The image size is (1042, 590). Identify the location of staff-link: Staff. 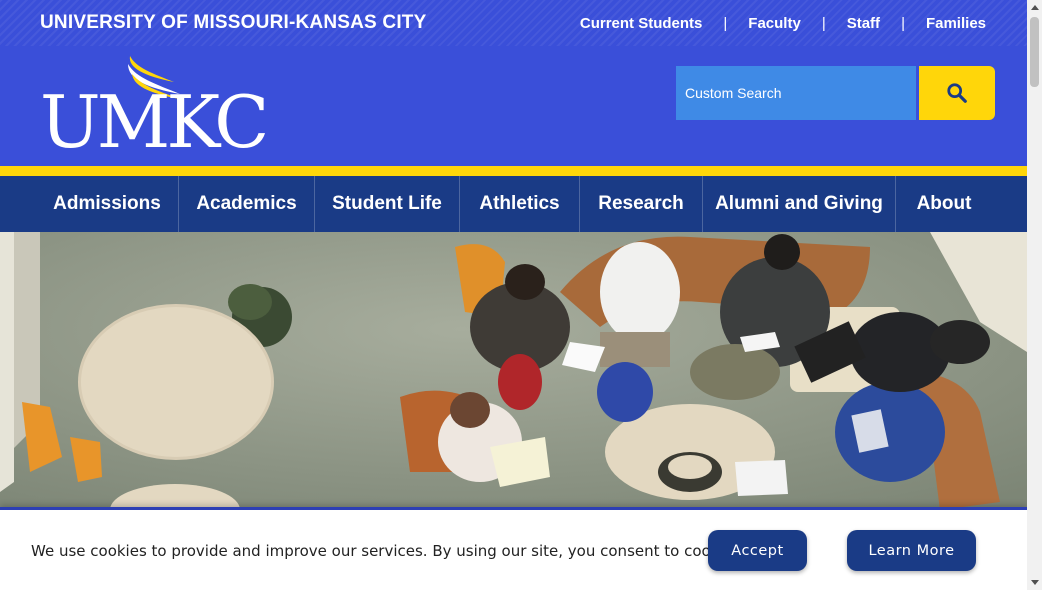
(863, 23).